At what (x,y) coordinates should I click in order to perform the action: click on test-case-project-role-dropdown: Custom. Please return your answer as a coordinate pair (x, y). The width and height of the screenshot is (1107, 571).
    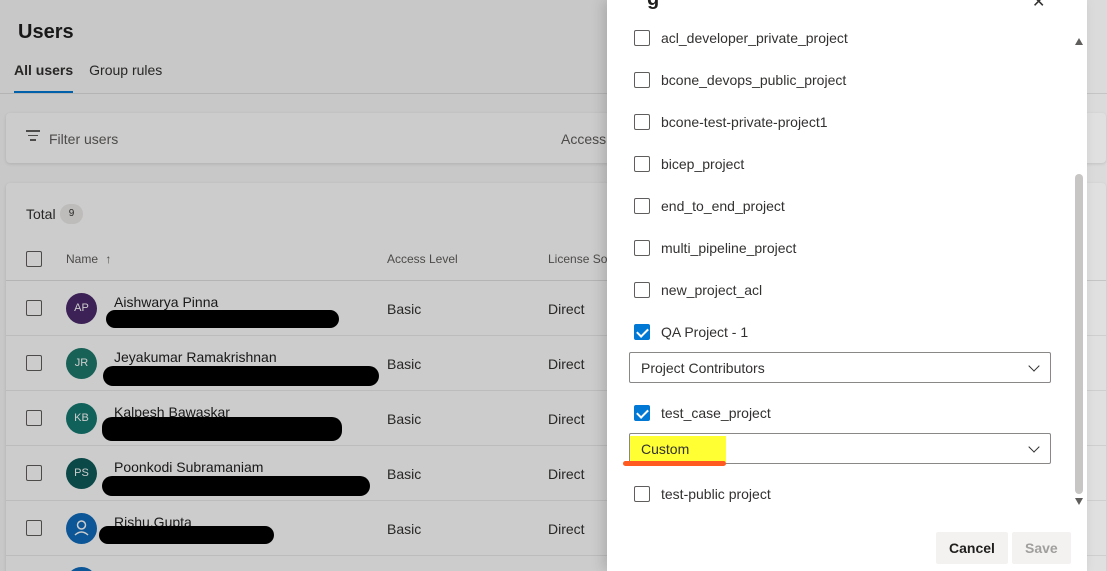
    Looking at the image, I should click on (837, 449).